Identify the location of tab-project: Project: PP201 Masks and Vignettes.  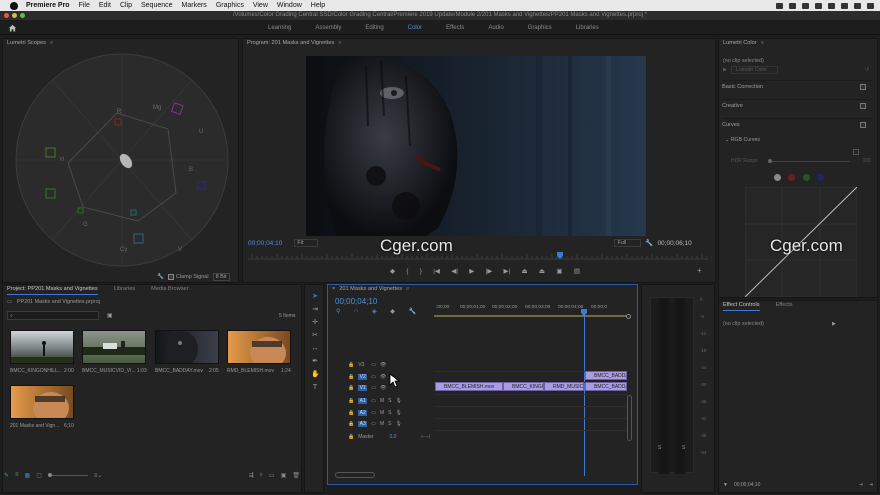
(52, 290).